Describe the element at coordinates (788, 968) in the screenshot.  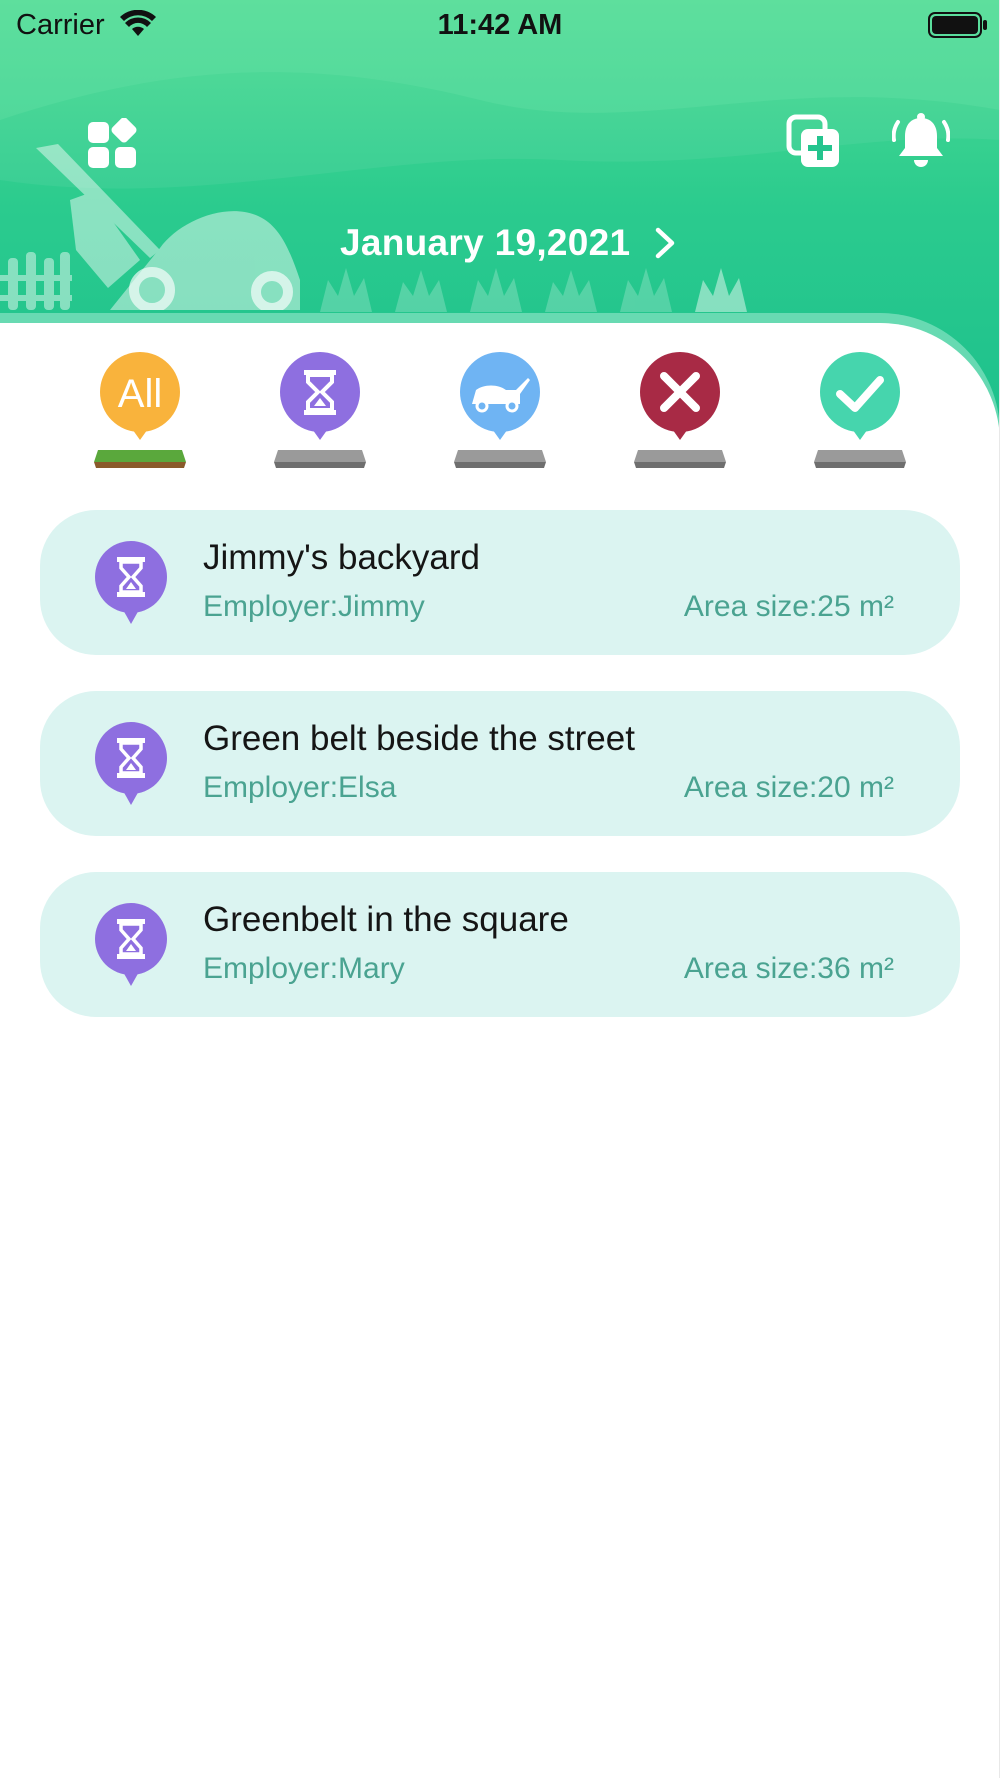
I see `job-area-size: Area size:36 m²` at that location.